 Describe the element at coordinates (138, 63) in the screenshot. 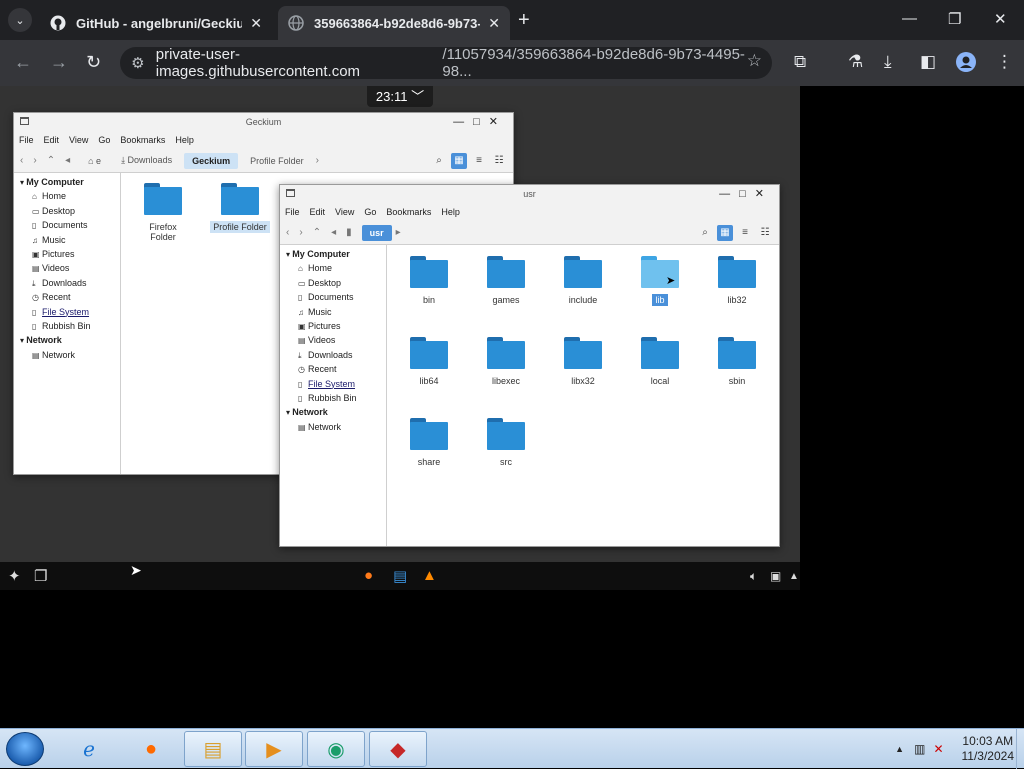

I see `site-settings-icon: ⚙` at that location.